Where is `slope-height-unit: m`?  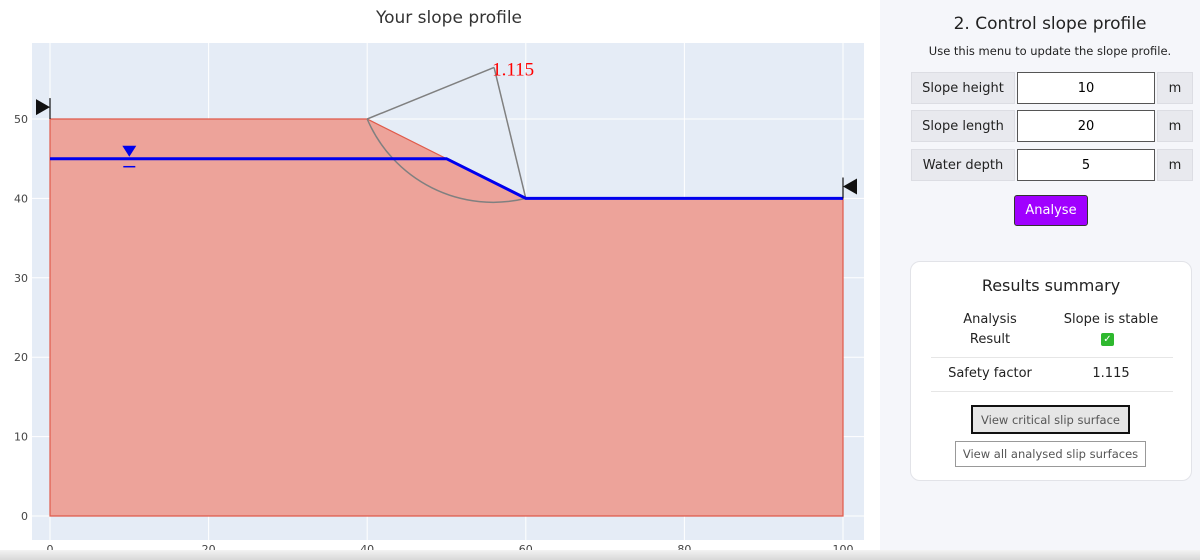 slope-height-unit: m is located at coordinates (1175, 88).